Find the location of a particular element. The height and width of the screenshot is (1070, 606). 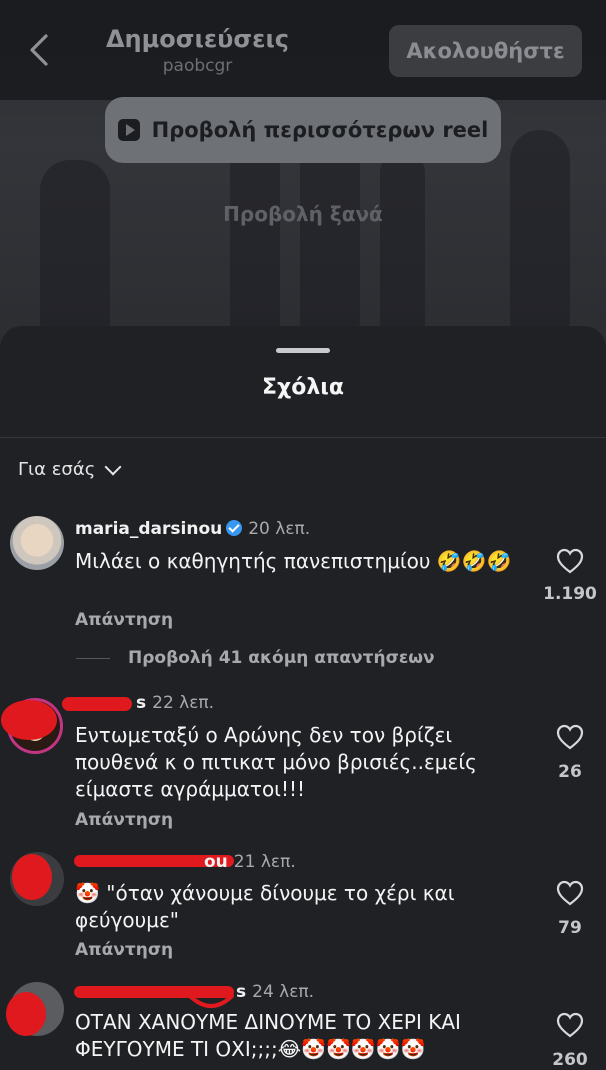

comment-time: 22 λεπ. is located at coordinates (183, 703).